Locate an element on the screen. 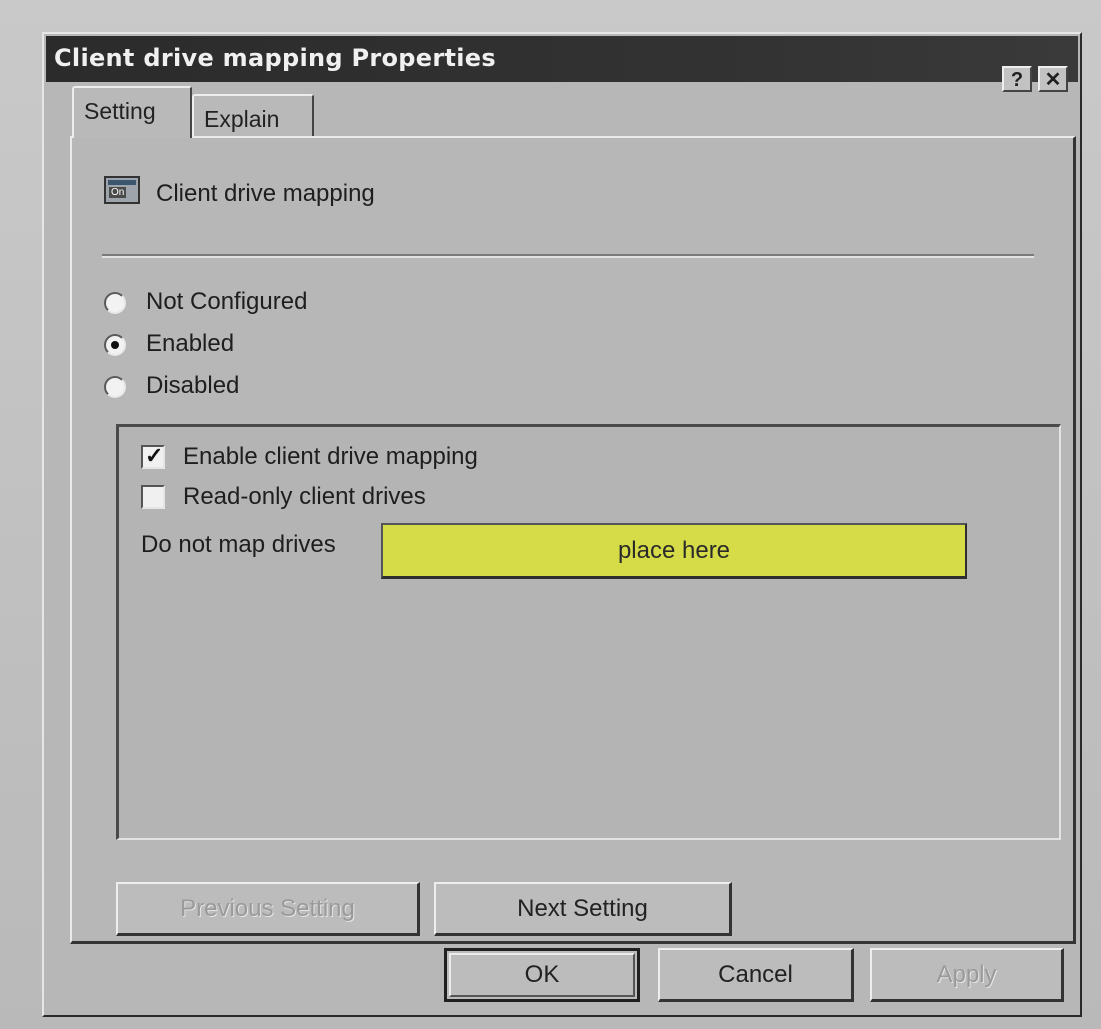 Image resolution: width=1101 pixels, height=1029 pixels. title-bar: Client drive mapping Properties is located at coordinates (562, 59).